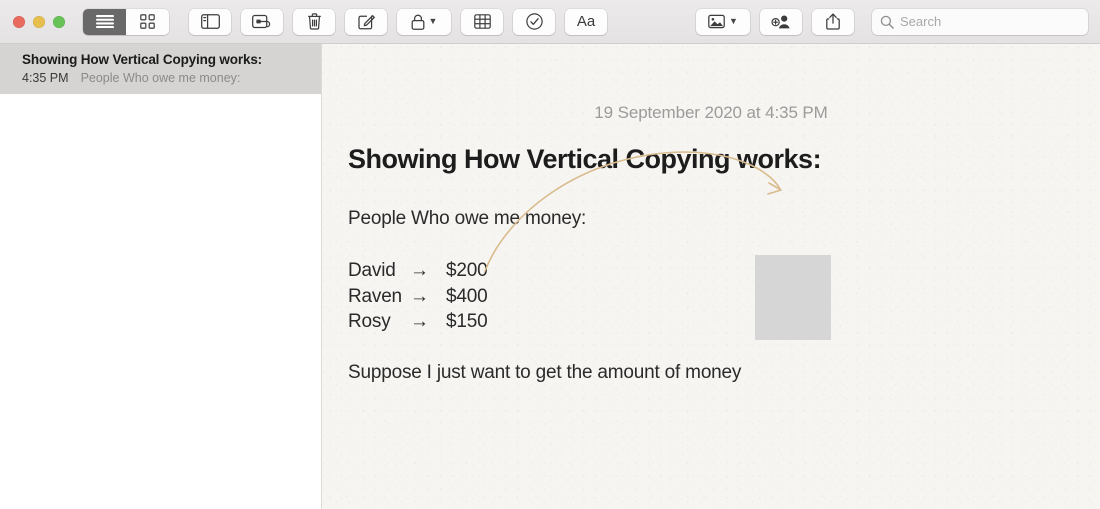 Image resolution: width=1100 pixels, height=509 pixels. Describe the element at coordinates (59, 21) in the screenshot. I see `zoom-button` at that location.